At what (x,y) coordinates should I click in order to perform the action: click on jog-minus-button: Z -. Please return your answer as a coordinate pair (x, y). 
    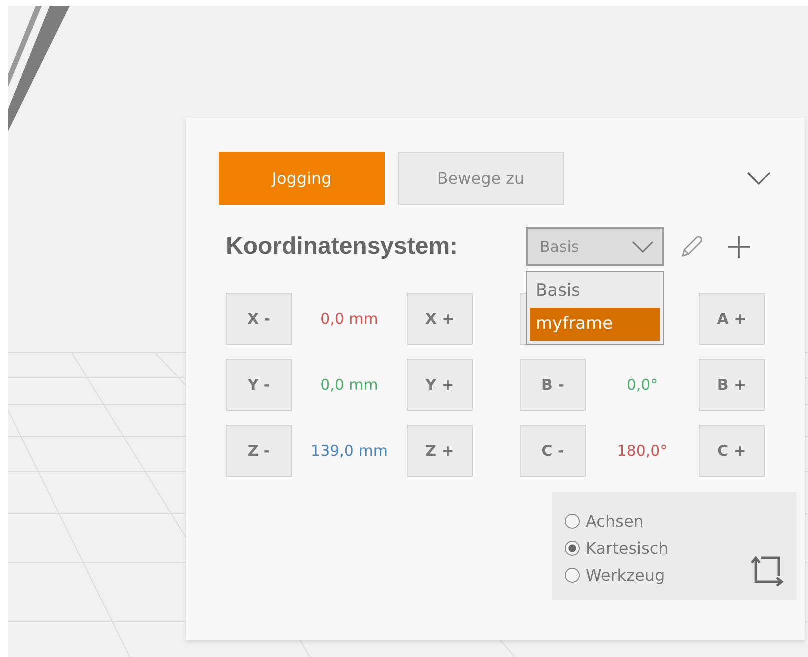
    Looking at the image, I should click on (259, 451).